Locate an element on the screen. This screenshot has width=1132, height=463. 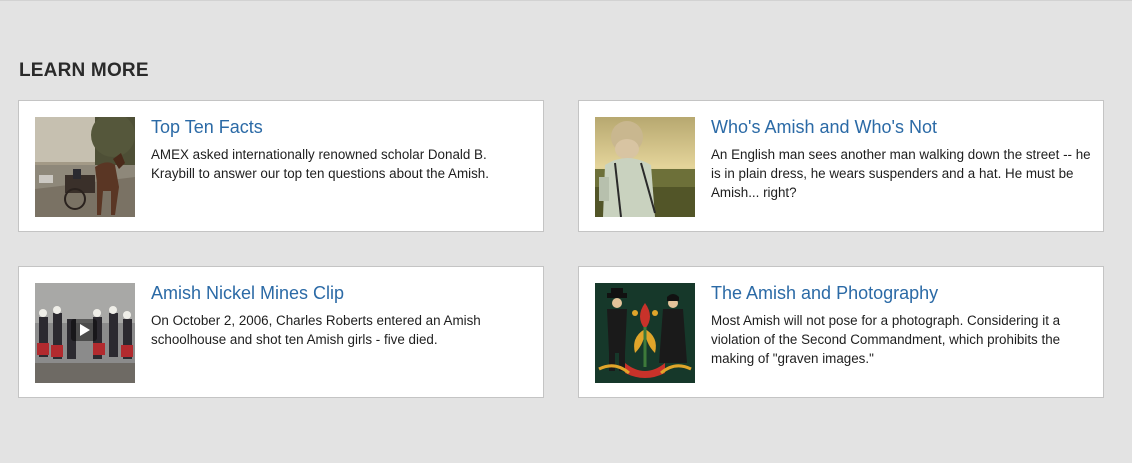
card-title-link: The Amish and Photography is located at coordinates (824, 293).